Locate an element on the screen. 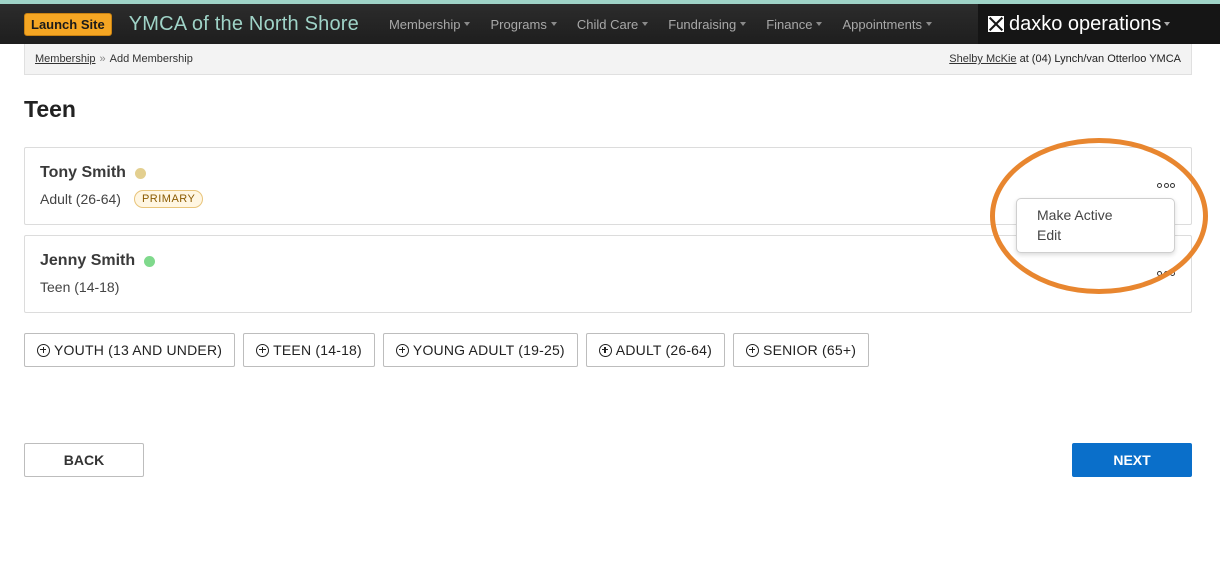 The height and width of the screenshot is (573, 1220). member-options-menu: Make Active Edit is located at coordinates (1095, 225).